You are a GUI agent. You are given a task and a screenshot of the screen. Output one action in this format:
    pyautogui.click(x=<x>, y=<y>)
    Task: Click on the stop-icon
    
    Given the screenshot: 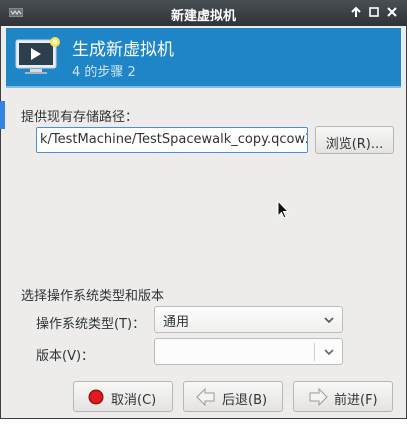 What is the action you would take?
    pyautogui.click(x=96, y=397)
    